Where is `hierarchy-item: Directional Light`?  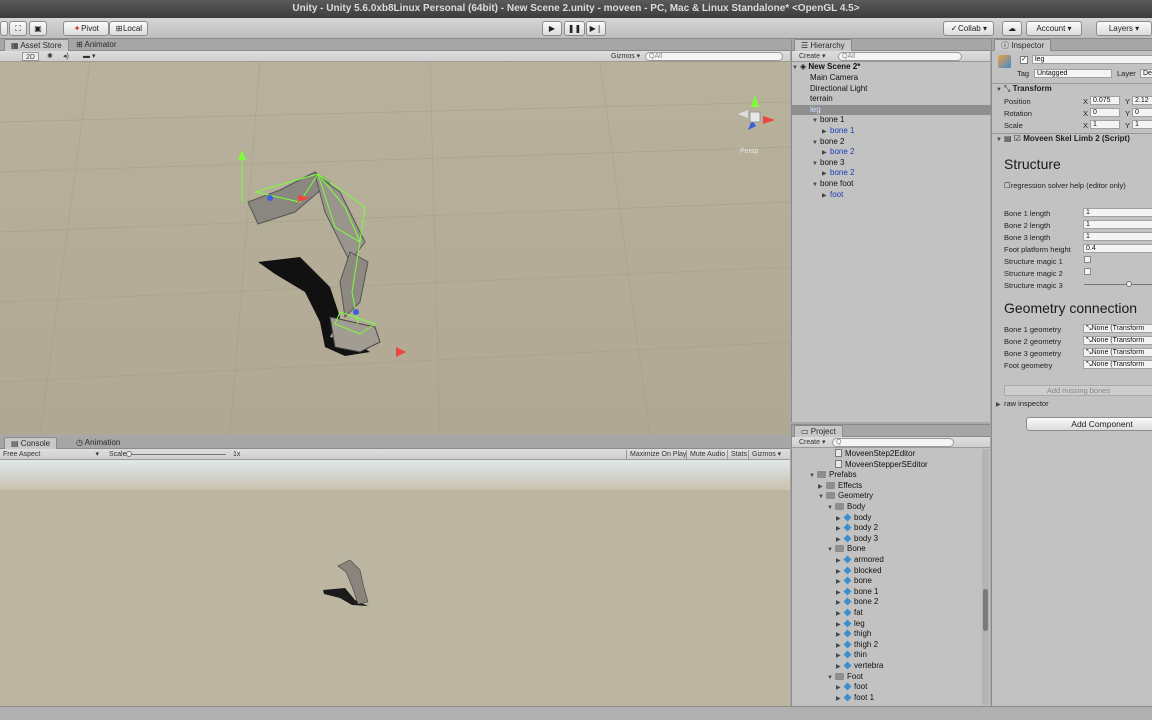
hierarchy-item: Directional Light is located at coordinates (891, 89).